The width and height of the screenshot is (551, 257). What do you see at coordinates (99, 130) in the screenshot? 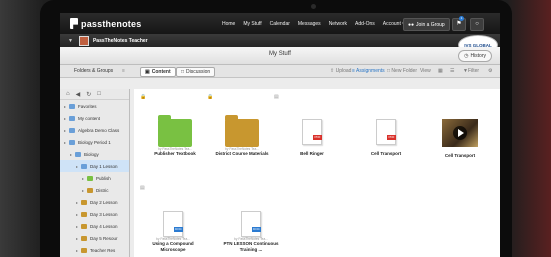
I see `sidebar-tree-label: Algebra Demo Class` at bounding box center [99, 130].